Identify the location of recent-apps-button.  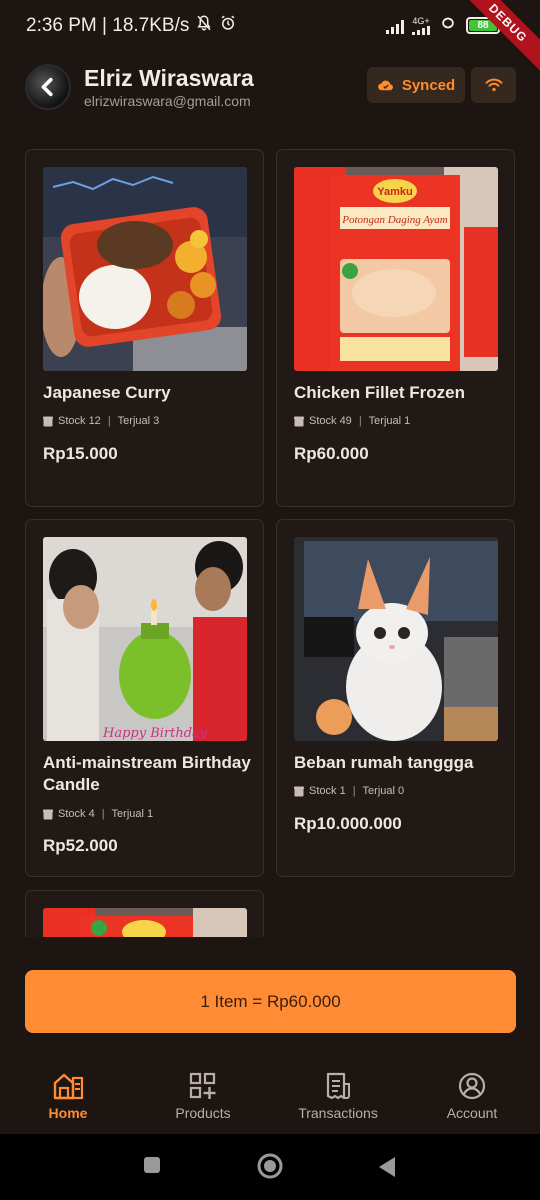
(152, 1167).